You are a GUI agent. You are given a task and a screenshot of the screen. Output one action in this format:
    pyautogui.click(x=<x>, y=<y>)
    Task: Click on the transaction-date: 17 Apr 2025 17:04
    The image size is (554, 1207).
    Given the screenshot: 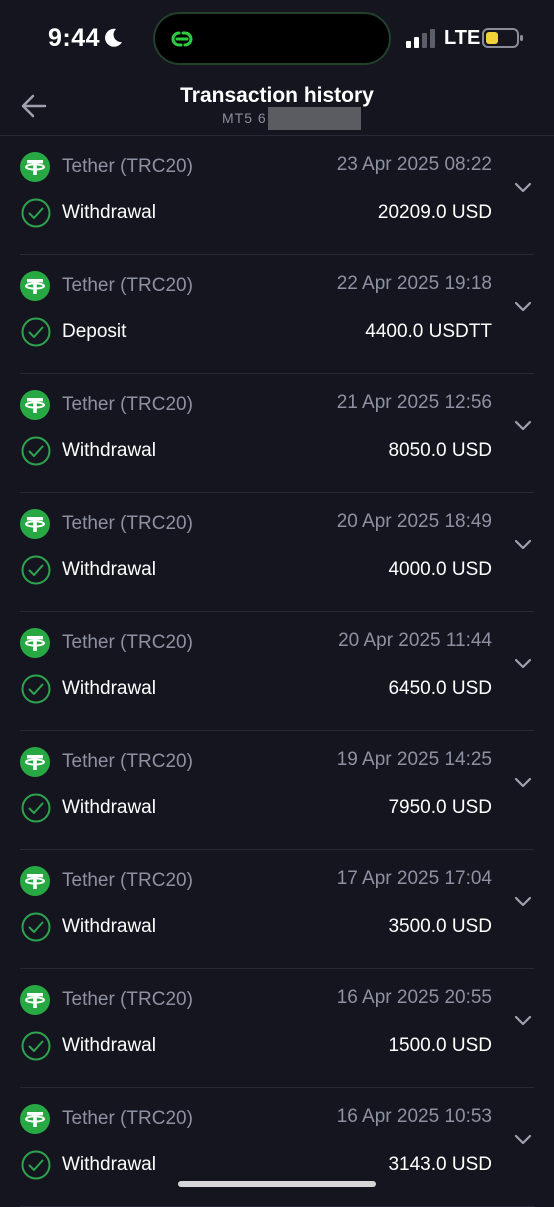 What is the action you would take?
    pyautogui.click(x=414, y=878)
    